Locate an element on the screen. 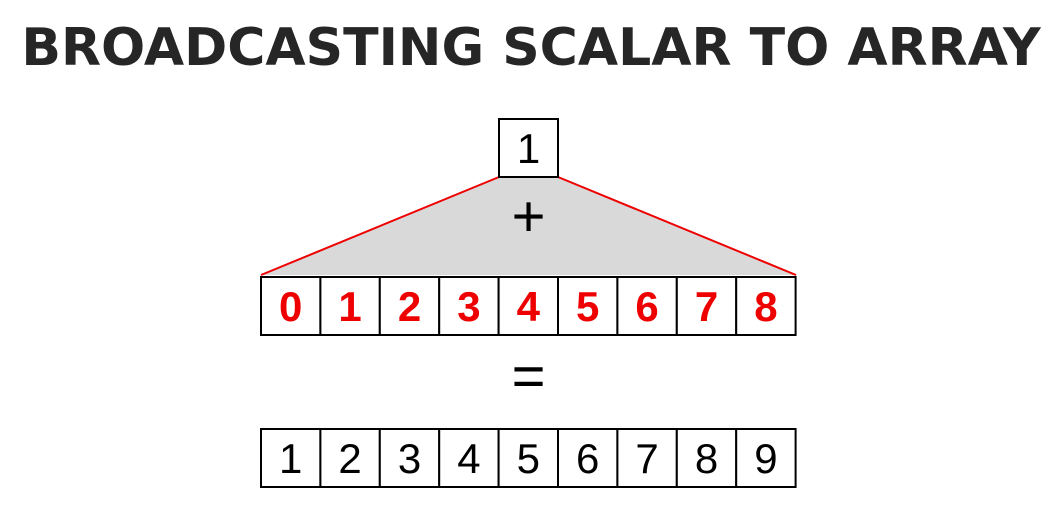  result-array: 123456789 is located at coordinates (528, 458).